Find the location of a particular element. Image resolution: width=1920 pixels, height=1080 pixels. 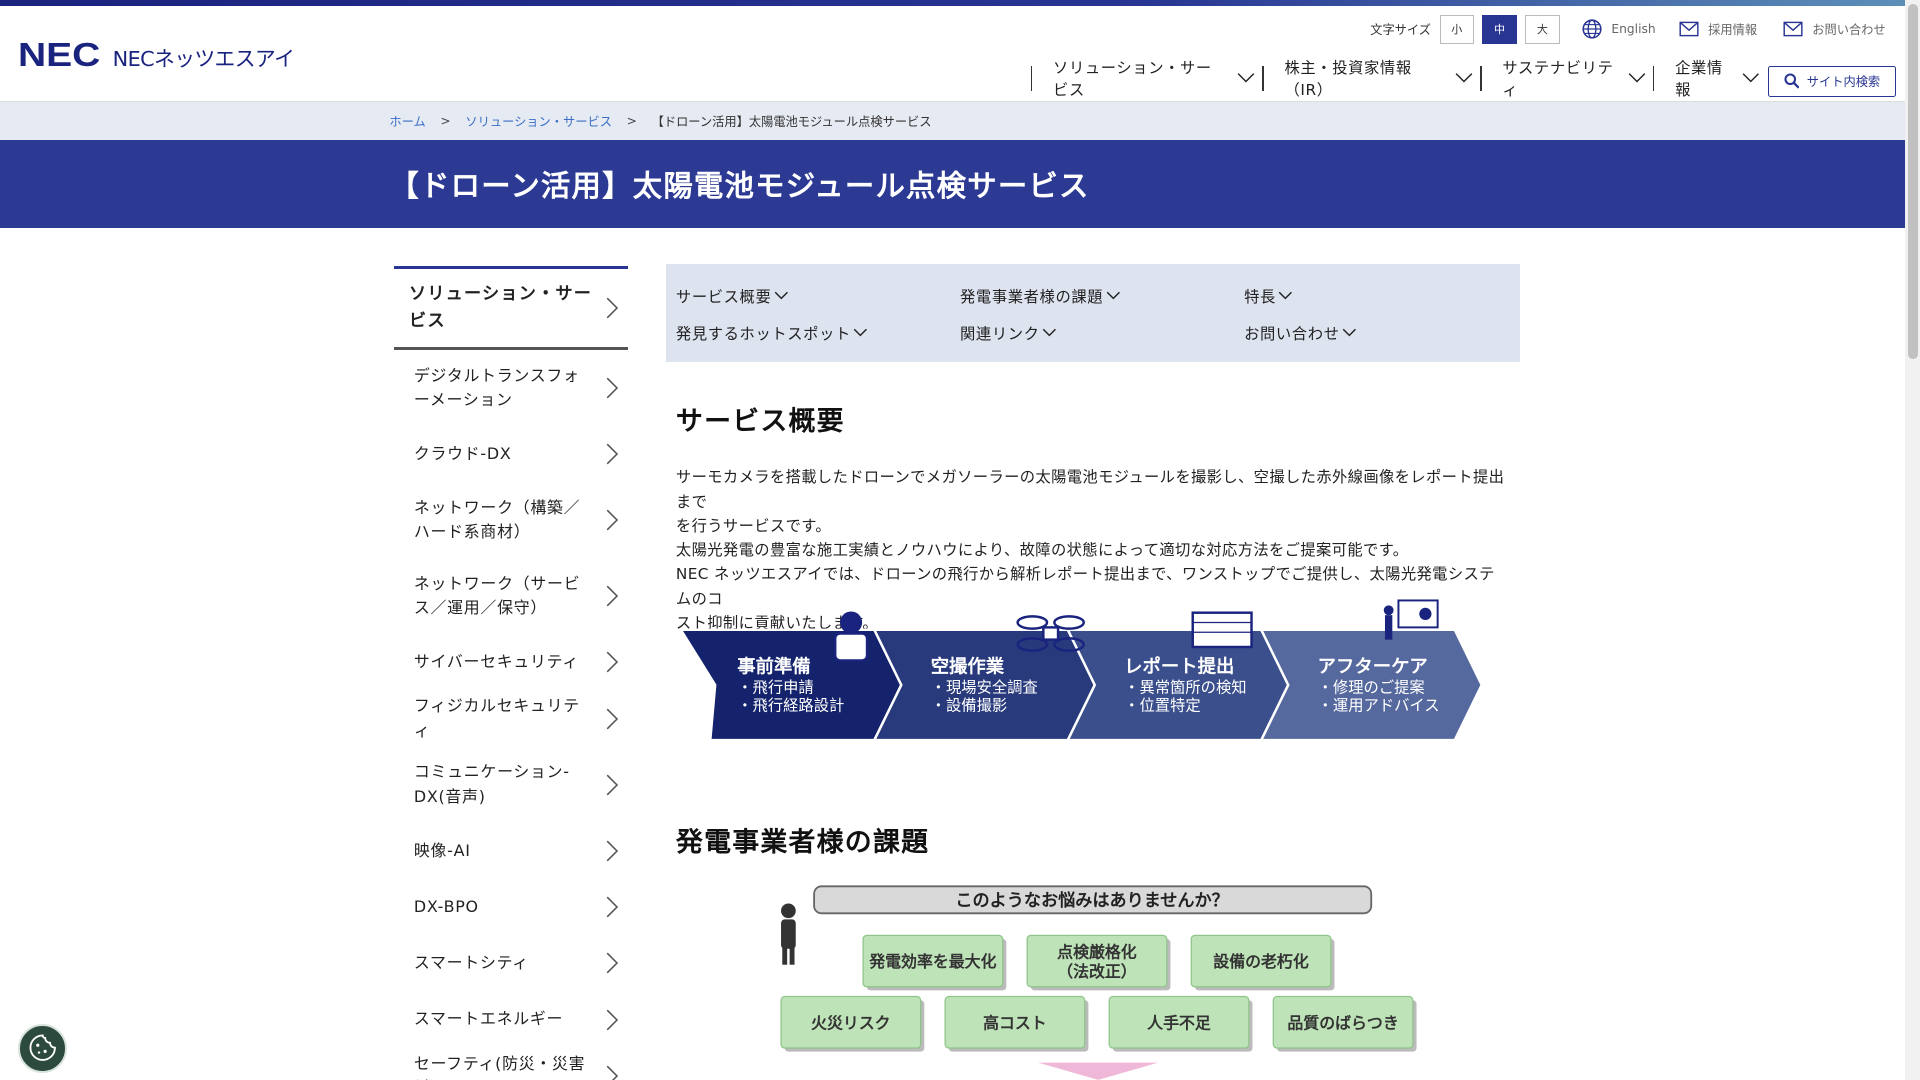

site-search-button: サイト内検索 is located at coordinates (1832, 81).